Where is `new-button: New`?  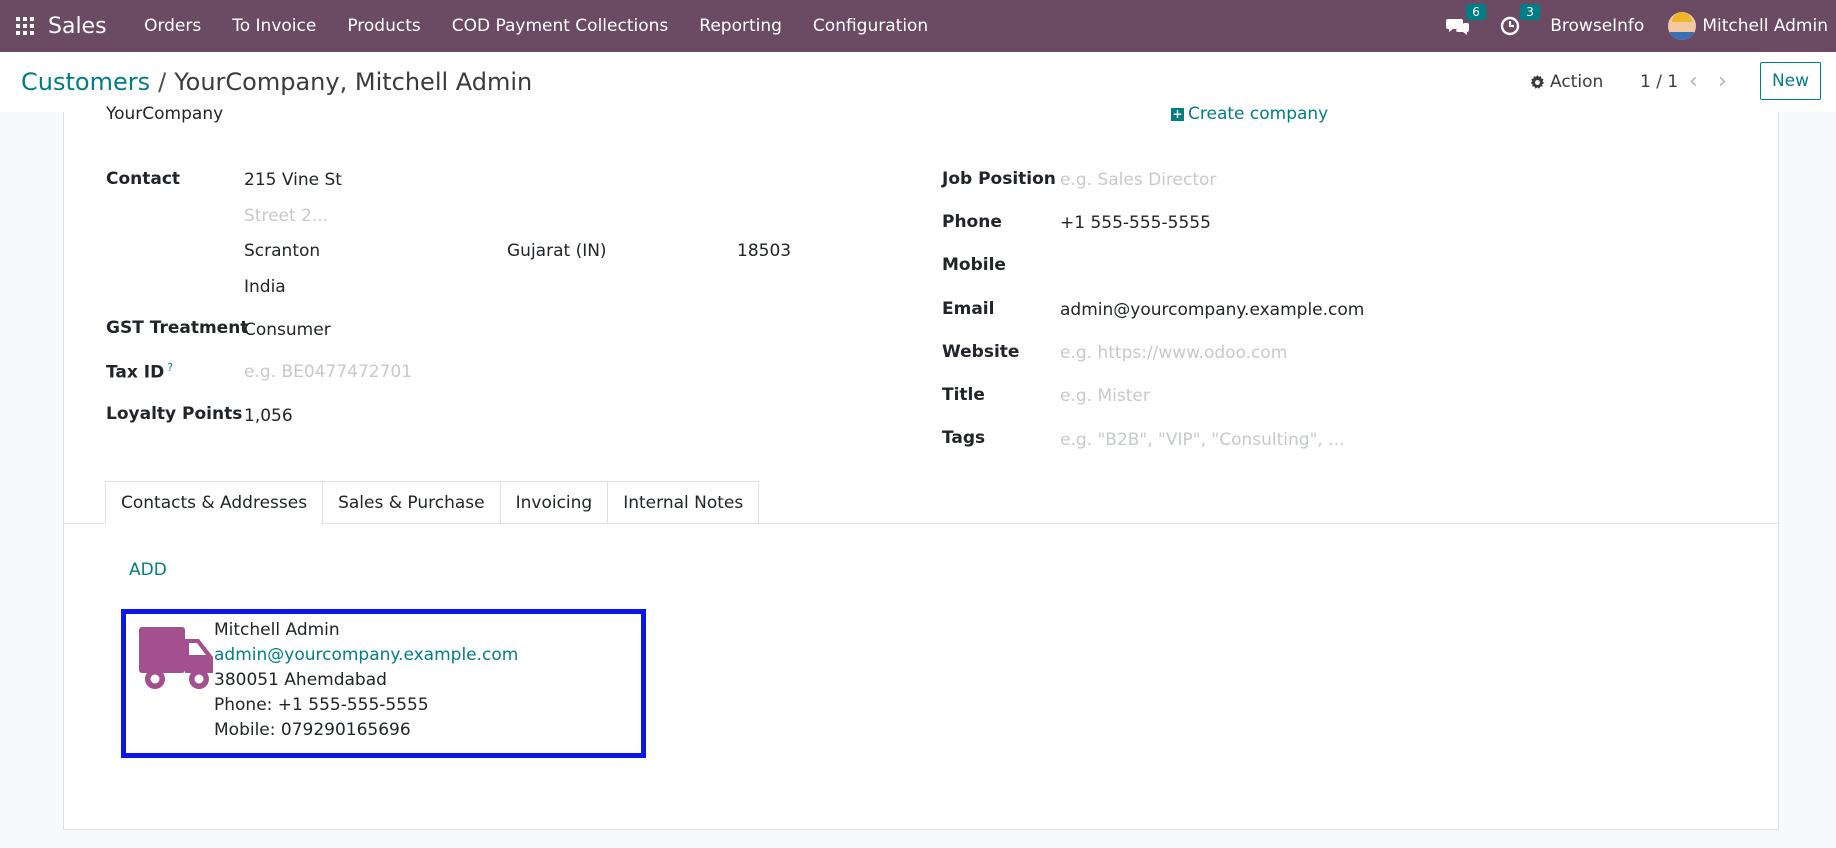
new-button: New is located at coordinates (1790, 81).